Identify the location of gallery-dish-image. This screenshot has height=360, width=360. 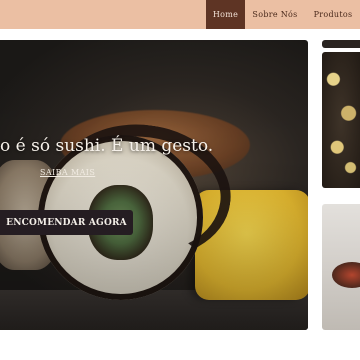
(346, 275).